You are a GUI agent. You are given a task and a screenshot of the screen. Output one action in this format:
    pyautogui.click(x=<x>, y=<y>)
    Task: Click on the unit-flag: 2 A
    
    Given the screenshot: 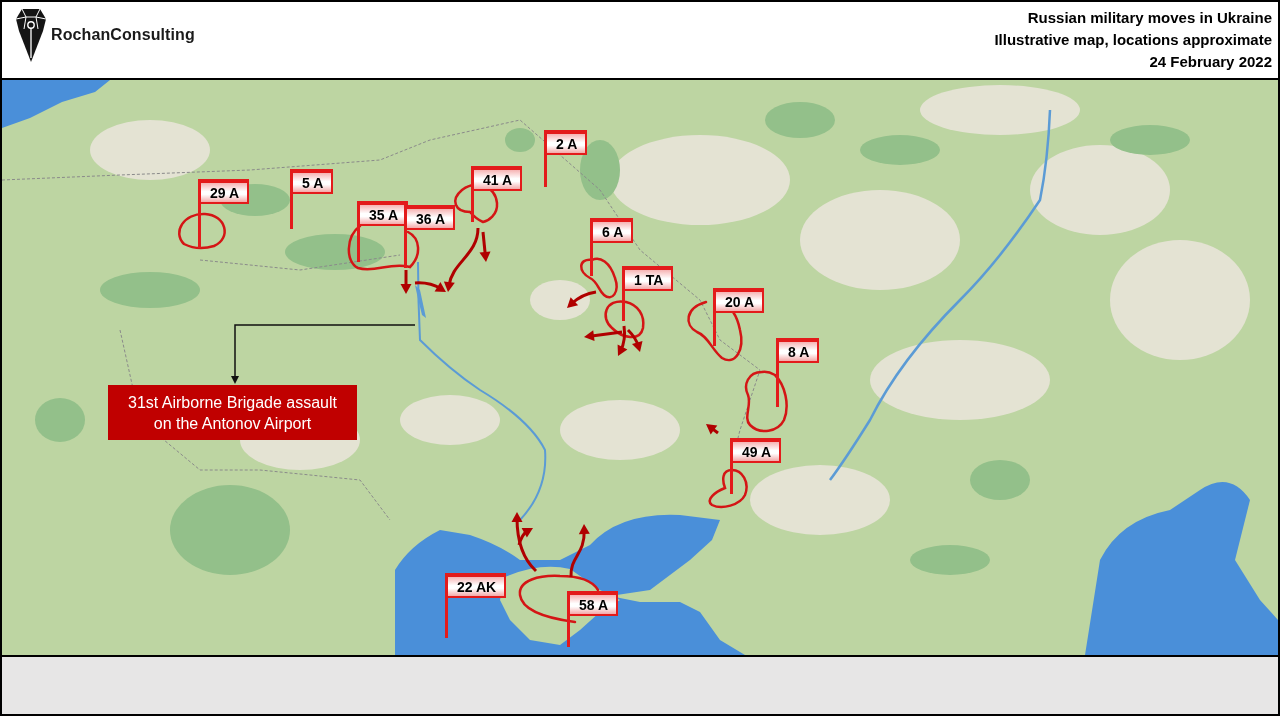 What is the action you would take?
    pyautogui.click(x=566, y=142)
    